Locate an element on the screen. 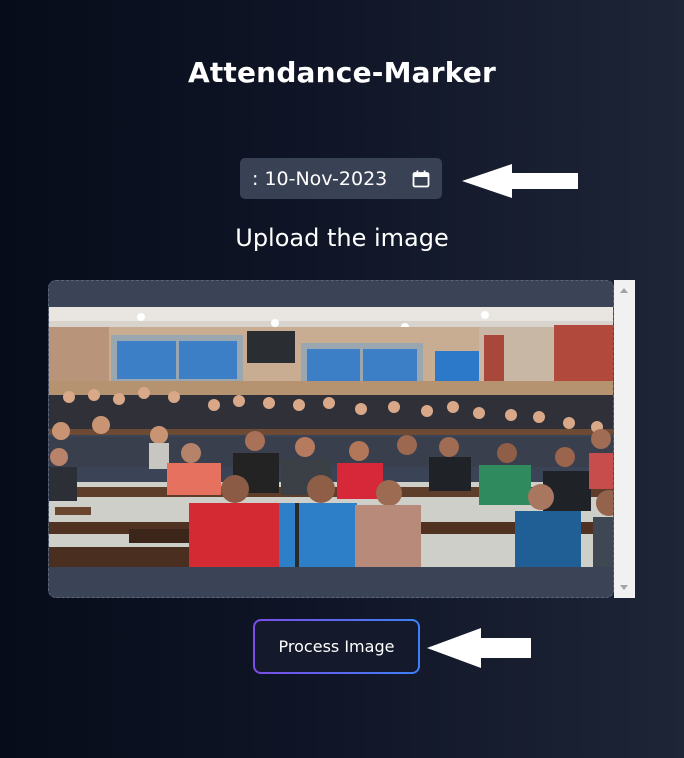 The image size is (684, 758). page-title: Attendance-Marker is located at coordinates (342, 72).